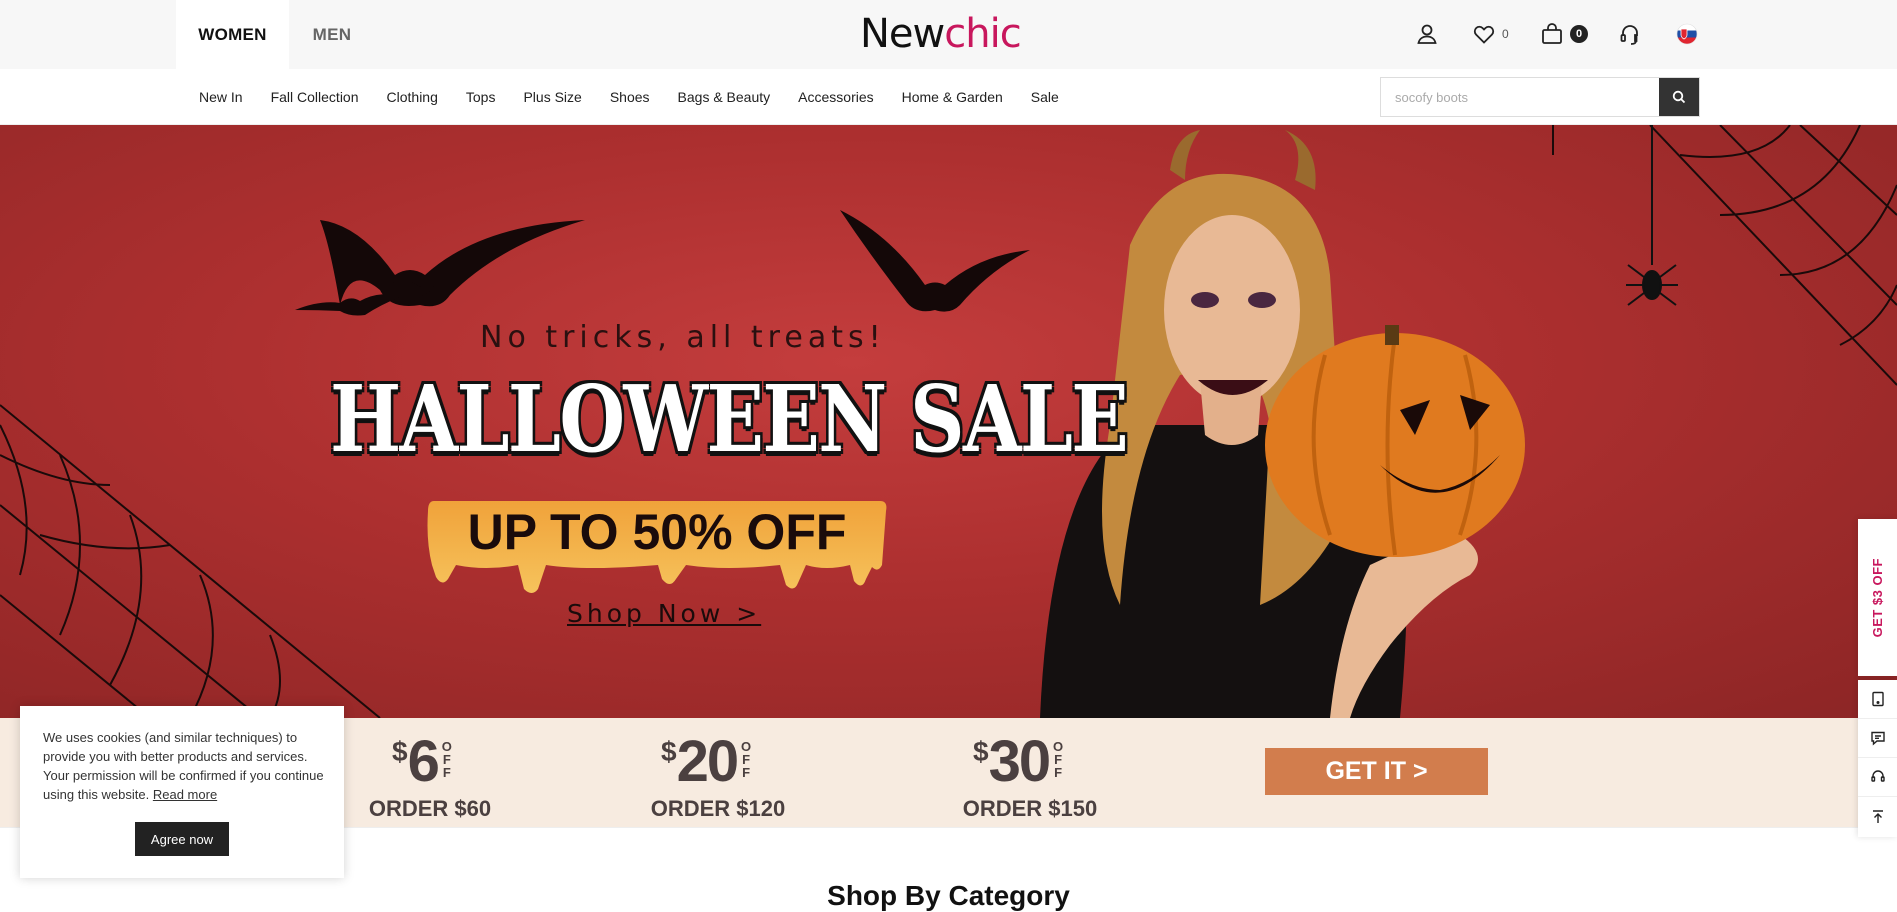  What do you see at coordinates (1552, 33) in the screenshot?
I see `bag-icon` at bounding box center [1552, 33].